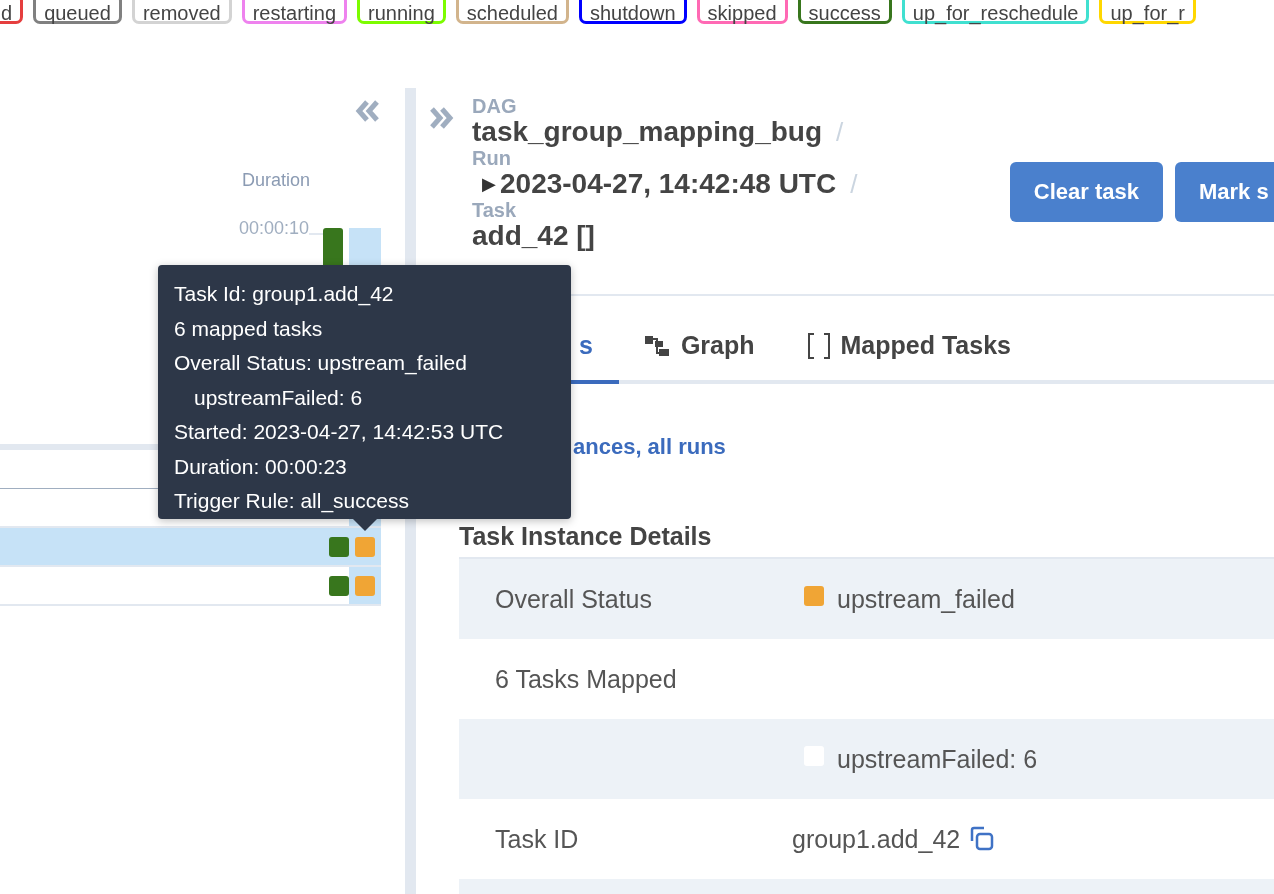  Describe the element at coordinates (278, 397) in the screenshot. I see `tooltip-line: upstreamFailed: 6` at that location.